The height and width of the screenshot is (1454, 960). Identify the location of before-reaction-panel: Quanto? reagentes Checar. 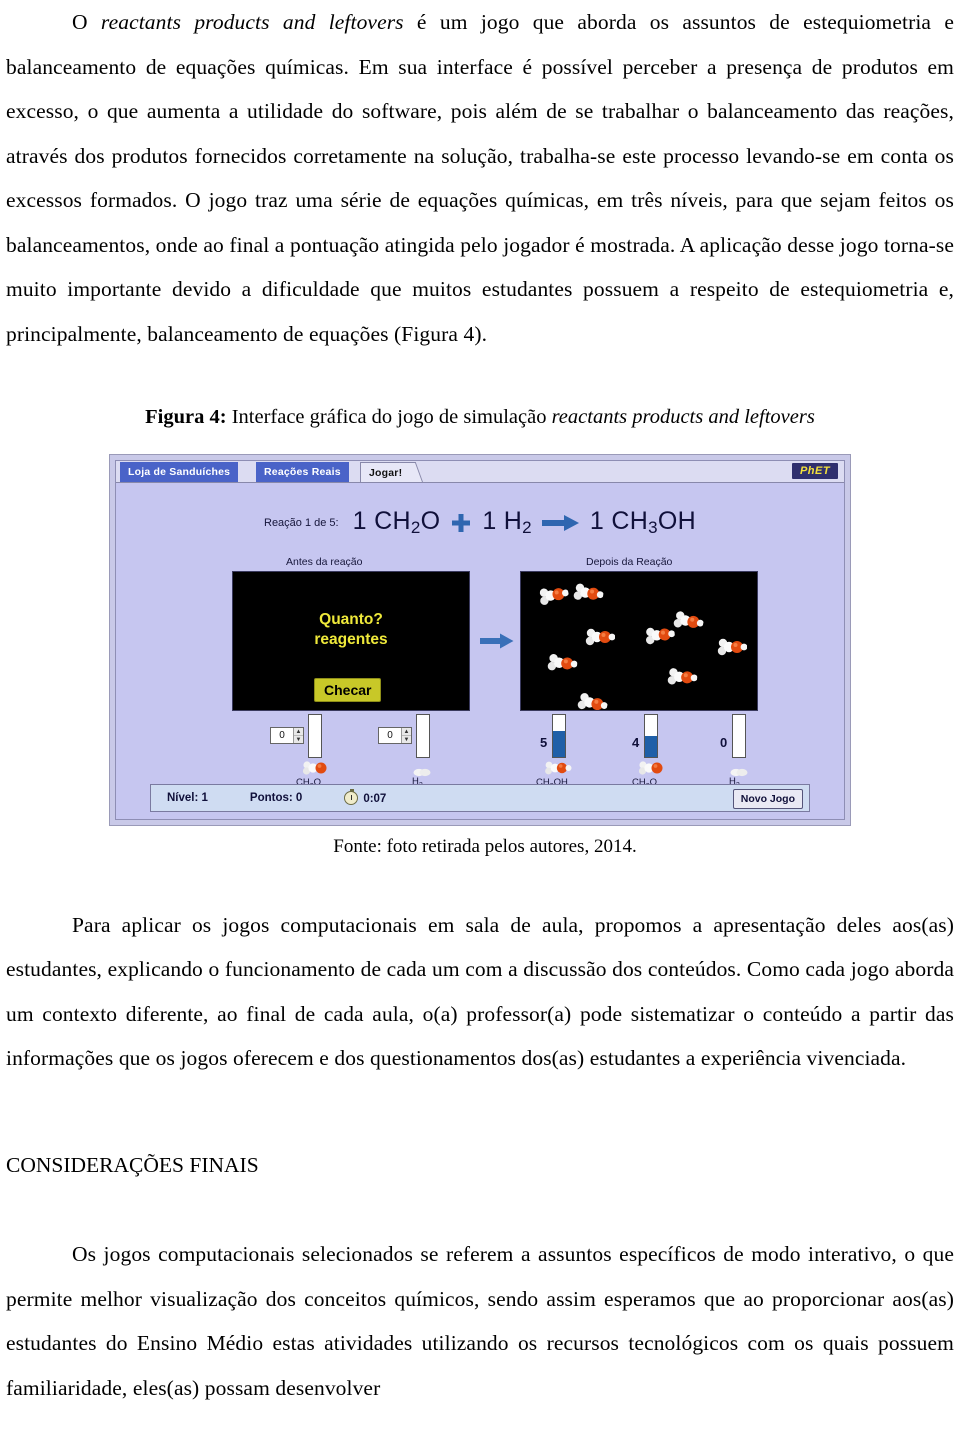
(351, 641).